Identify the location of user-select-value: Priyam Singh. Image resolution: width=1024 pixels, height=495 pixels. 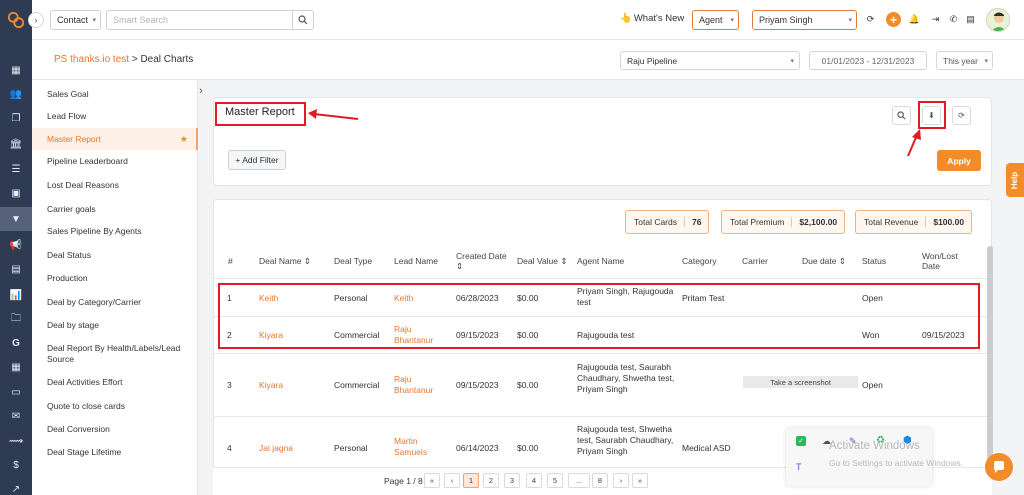
(786, 20).